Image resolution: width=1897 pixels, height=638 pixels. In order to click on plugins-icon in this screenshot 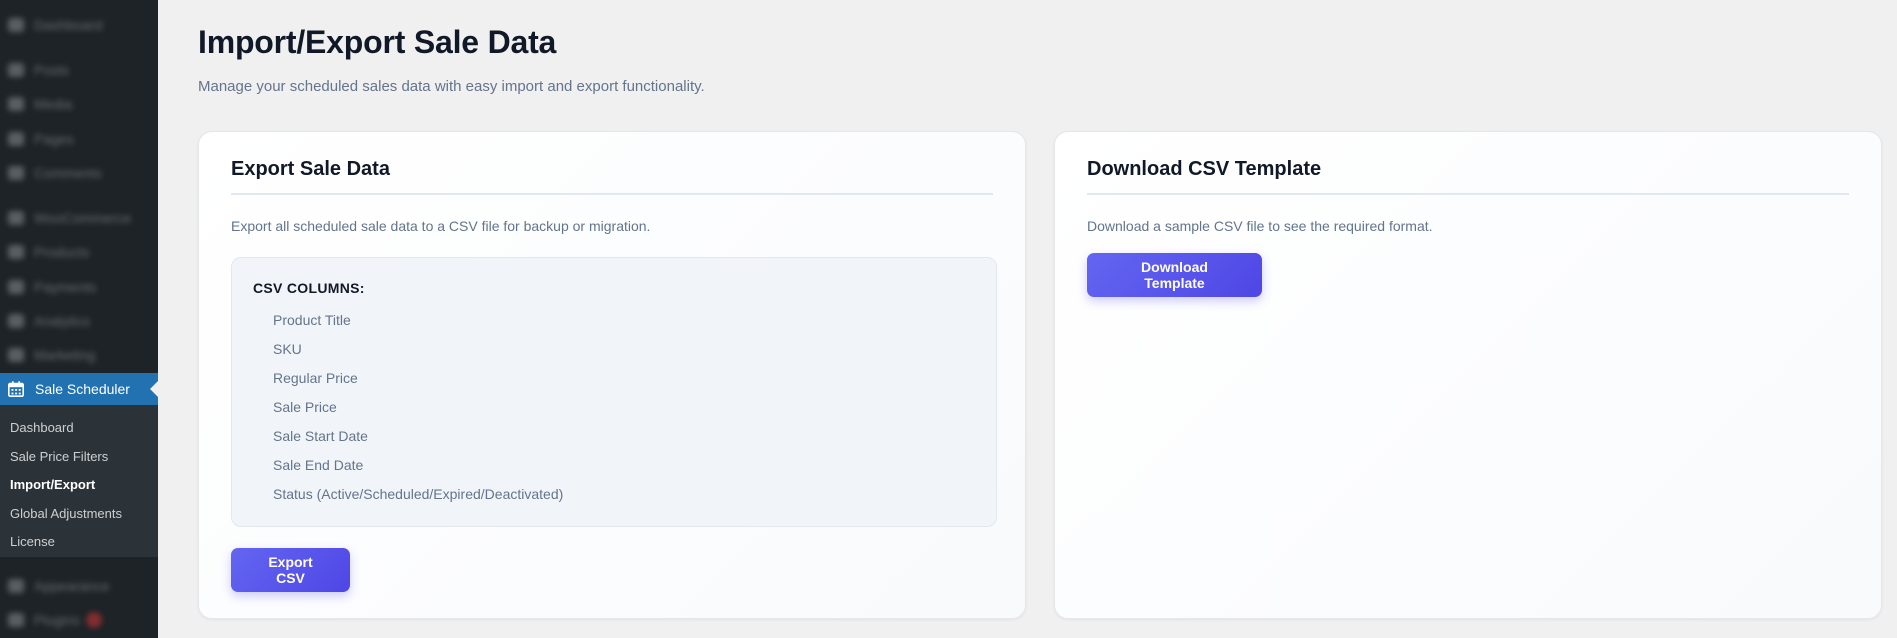, I will do `click(16, 620)`.